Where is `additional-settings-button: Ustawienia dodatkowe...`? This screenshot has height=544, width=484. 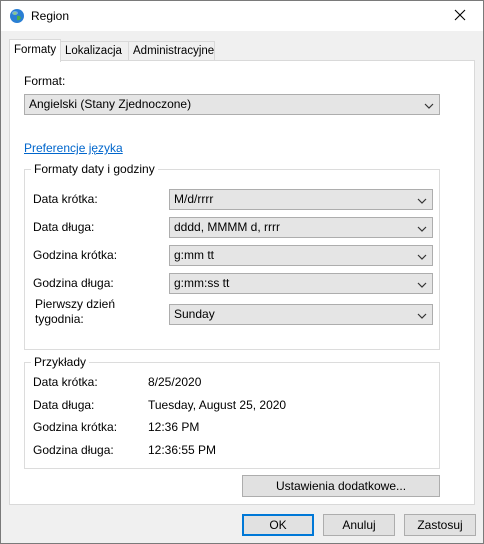 additional-settings-button: Ustawienia dodatkowe... is located at coordinates (341, 486).